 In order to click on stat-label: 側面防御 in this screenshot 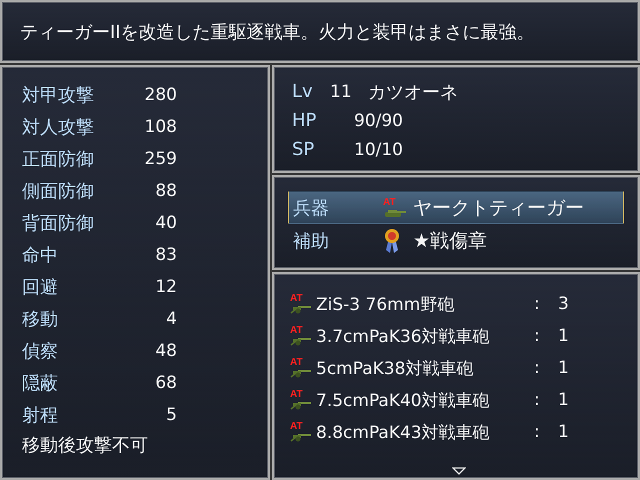, I will do `click(58, 191)`.